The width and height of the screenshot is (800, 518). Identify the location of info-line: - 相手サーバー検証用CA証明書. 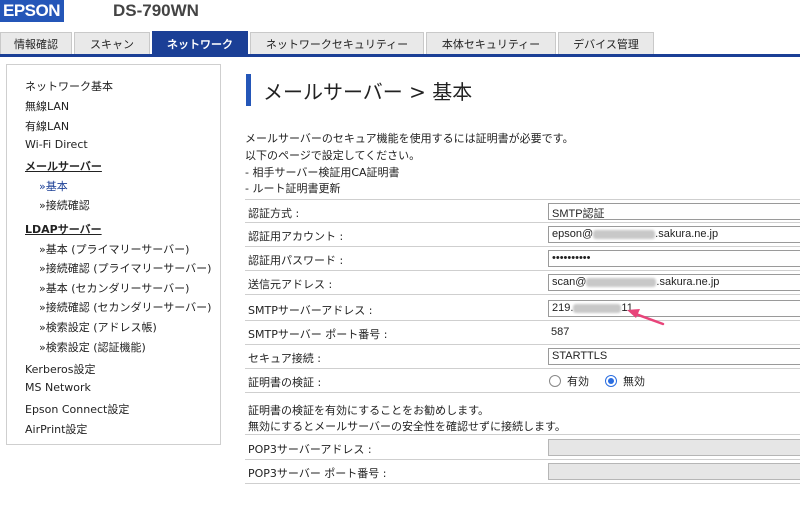
(322, 172).